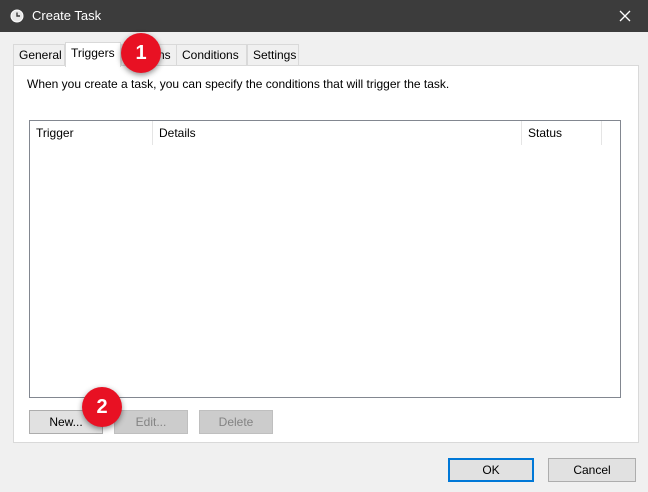 The height and width of the screenshot is (492, 648). What do you see at coordinates (491, 470) in the screenshot?
I see `ok-button: OK` at bounding box center [491, 470].